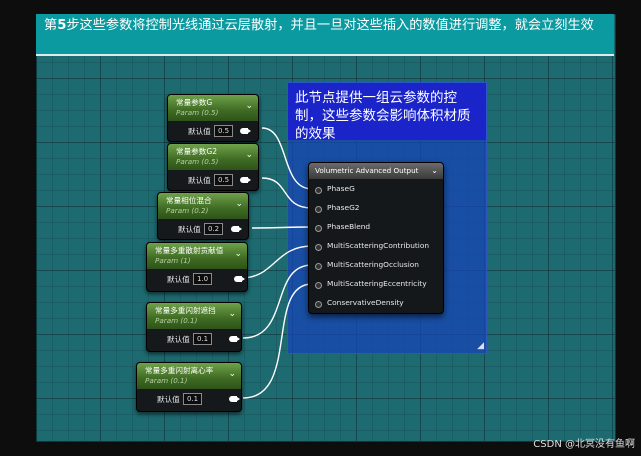  Describe the element at coordinates (194, 102) in the screenshot. I see `param-node-title: 常量参数G` at that location.